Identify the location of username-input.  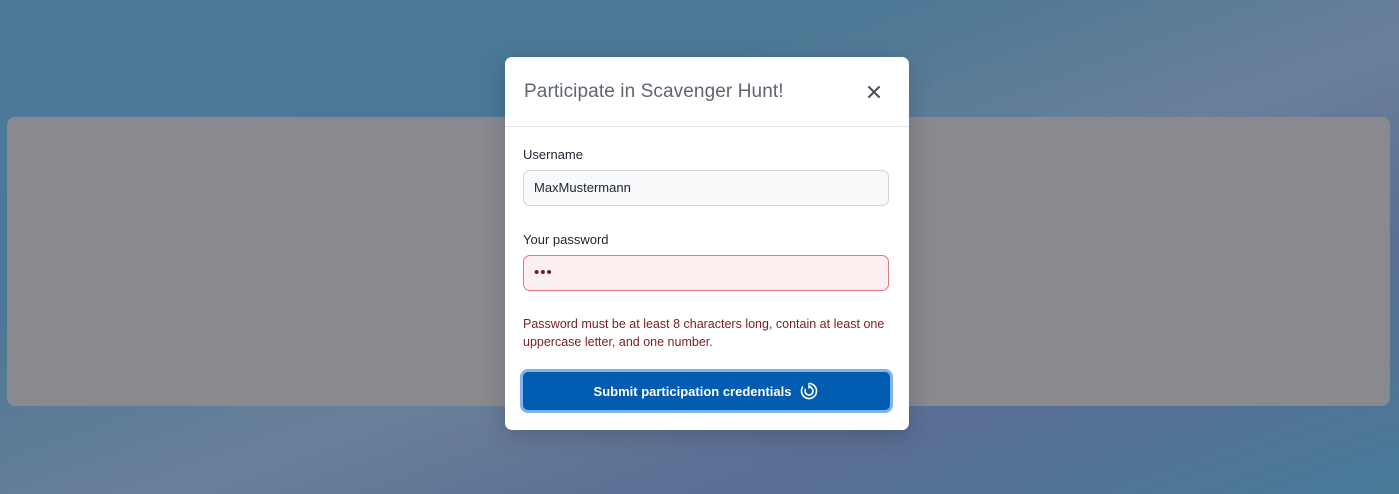
(706, 188).